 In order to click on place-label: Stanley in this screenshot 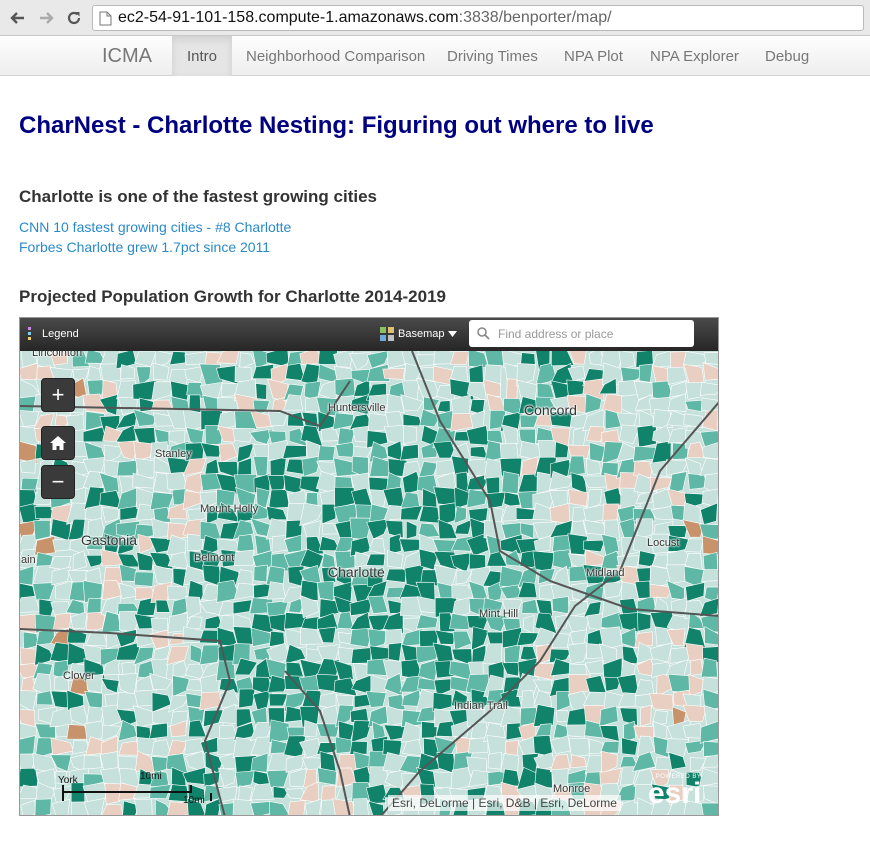, I will do `click(173, 454)`.